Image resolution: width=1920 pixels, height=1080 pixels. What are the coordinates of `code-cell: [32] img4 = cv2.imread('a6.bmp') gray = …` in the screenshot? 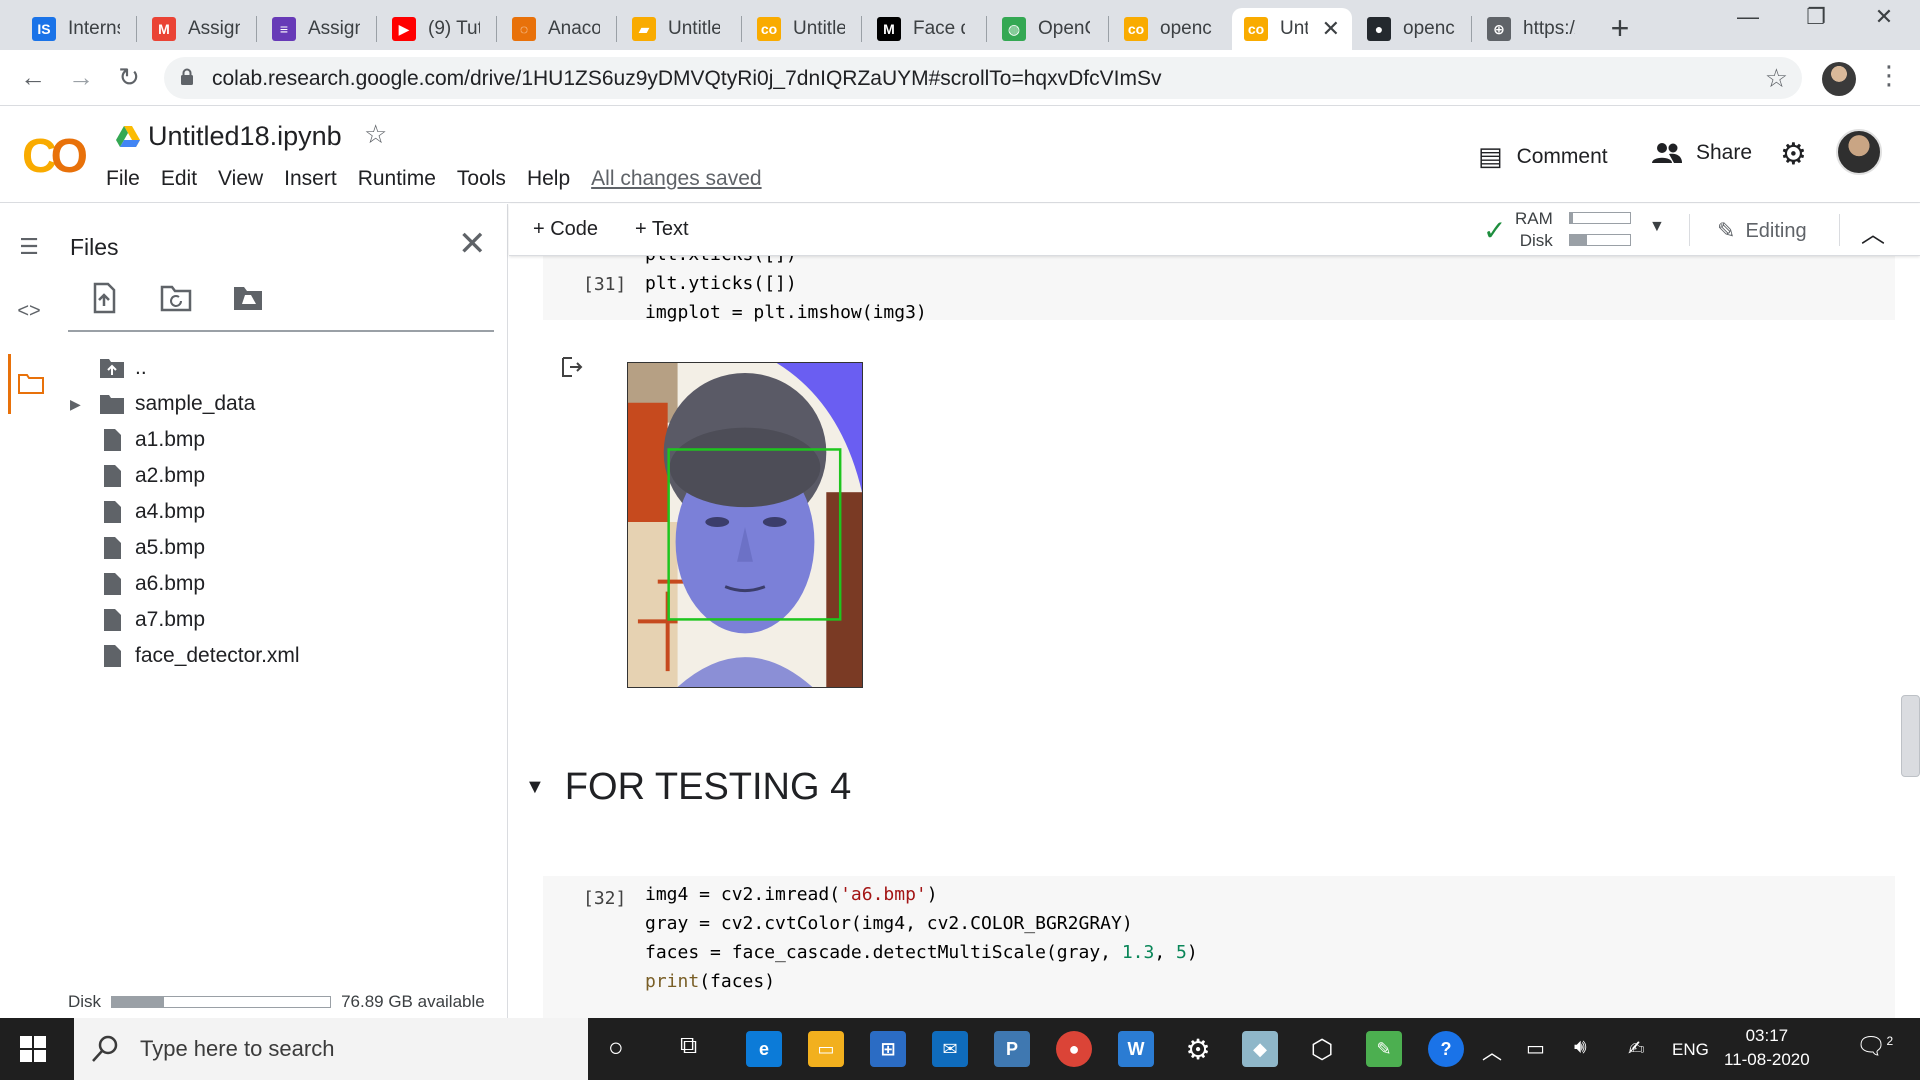 It's located at (1219, 947).